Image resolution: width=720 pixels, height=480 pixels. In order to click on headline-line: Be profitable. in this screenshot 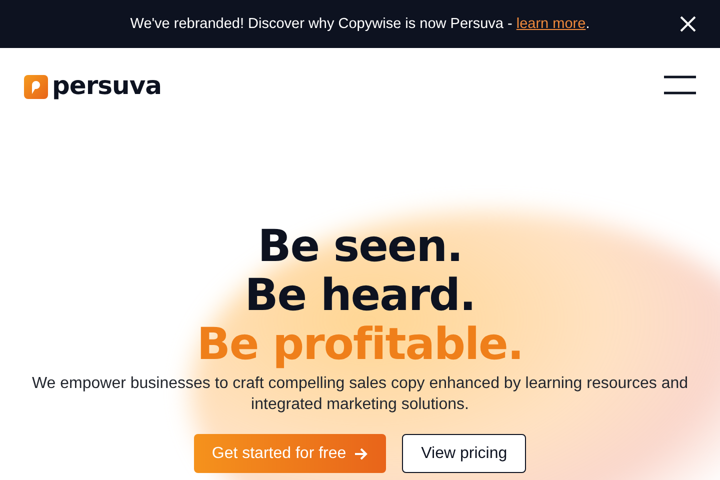, I will do `click(360, 344)`.